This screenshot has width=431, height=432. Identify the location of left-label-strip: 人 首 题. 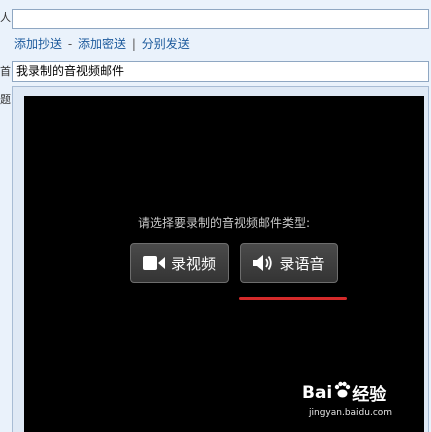
(5, 216).